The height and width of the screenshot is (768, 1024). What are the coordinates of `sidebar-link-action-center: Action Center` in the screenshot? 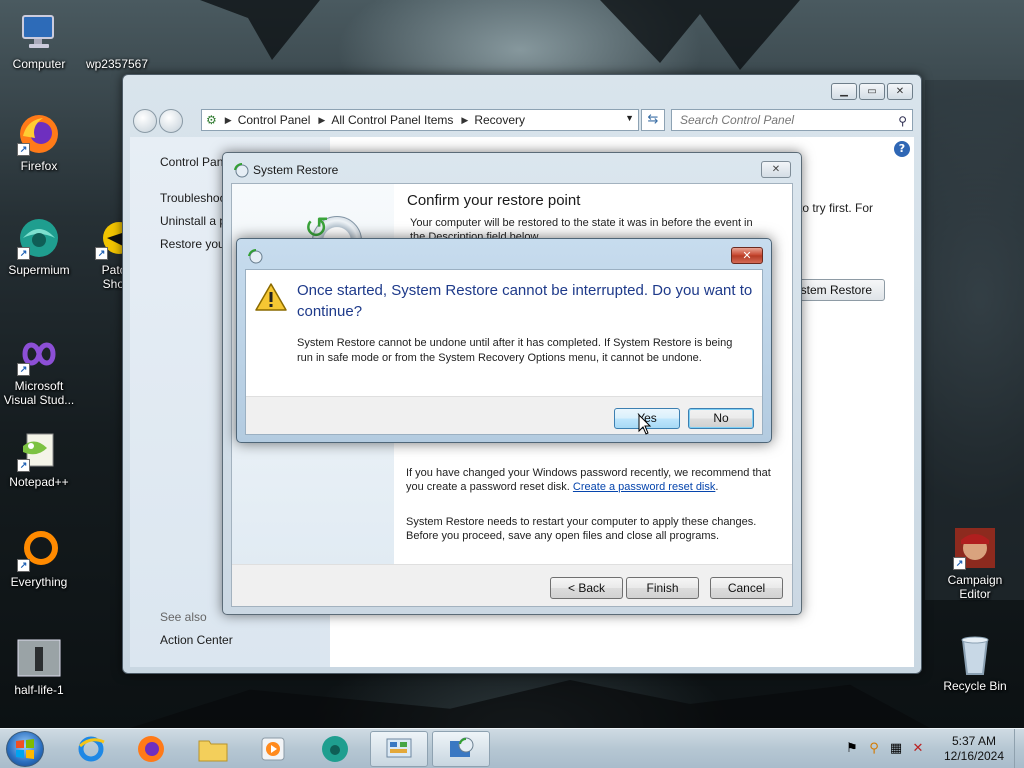 It's located at (196, 640).